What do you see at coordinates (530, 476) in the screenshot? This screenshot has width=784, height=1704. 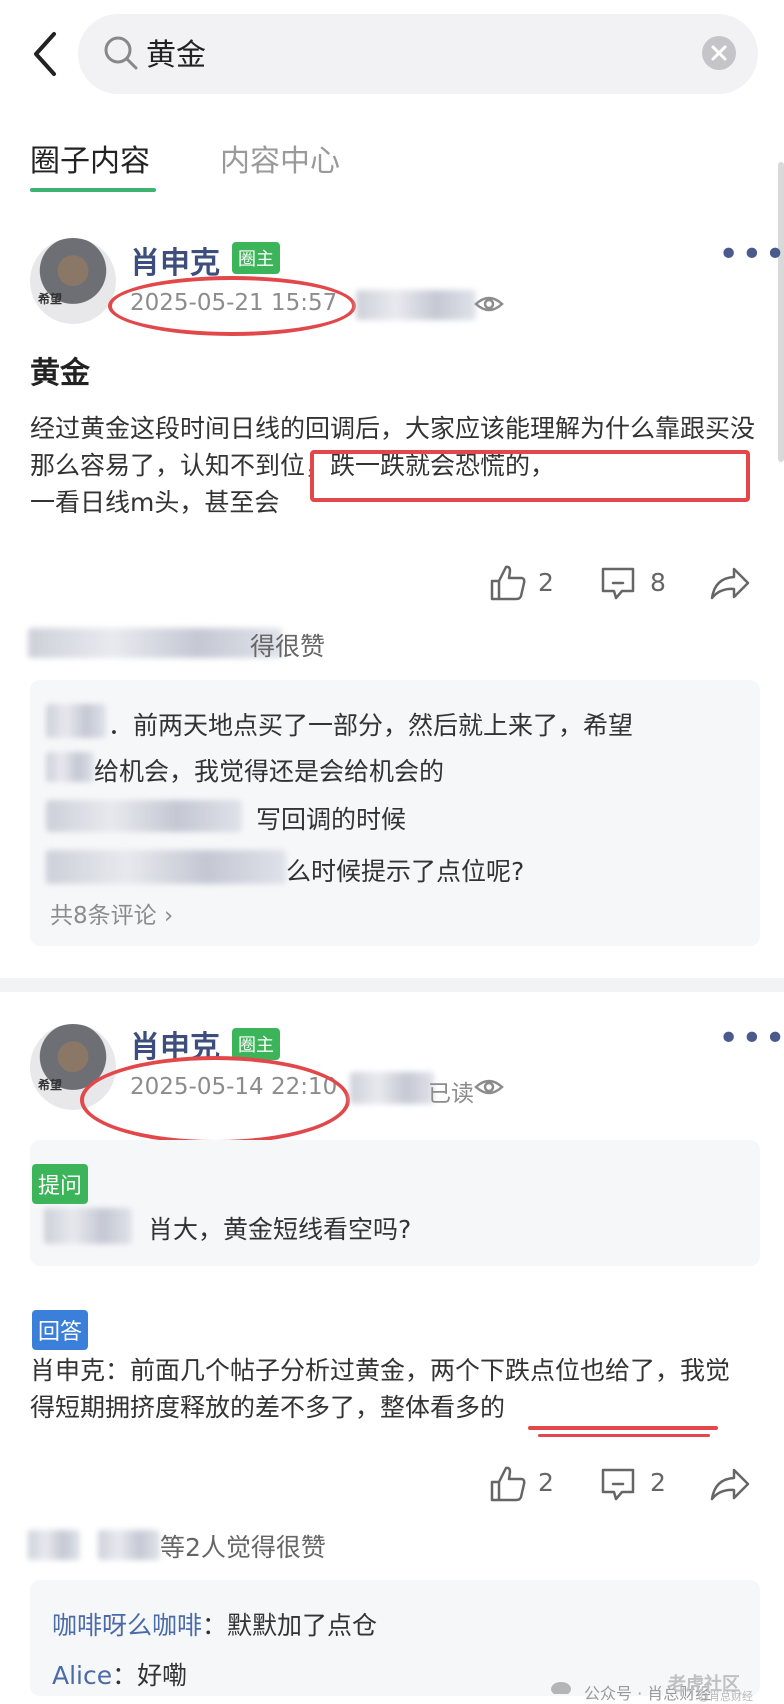 I see `highlight-annotation-box` at bounding box center [530, 476].